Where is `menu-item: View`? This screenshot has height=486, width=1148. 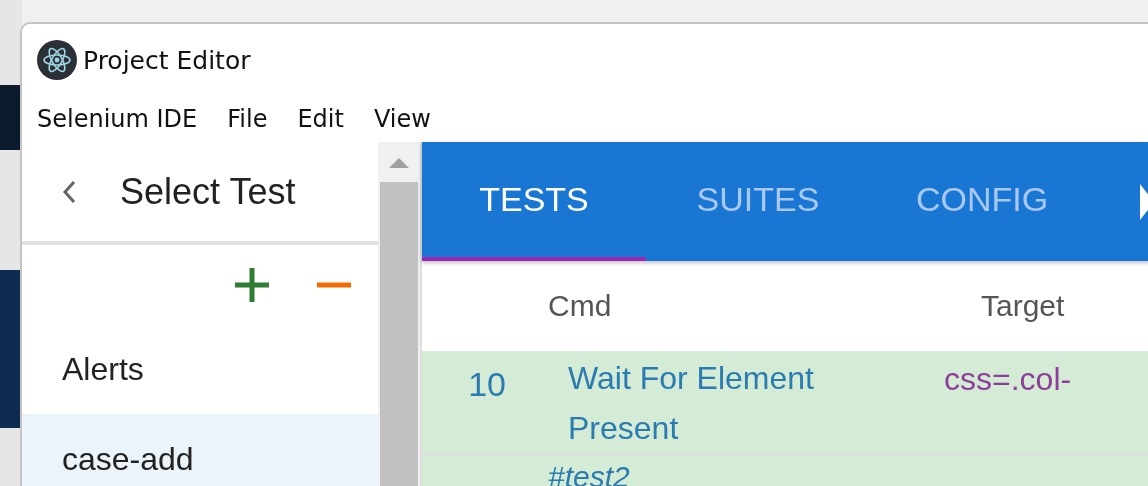
menu-item: View is located at coordinates (402, 119).